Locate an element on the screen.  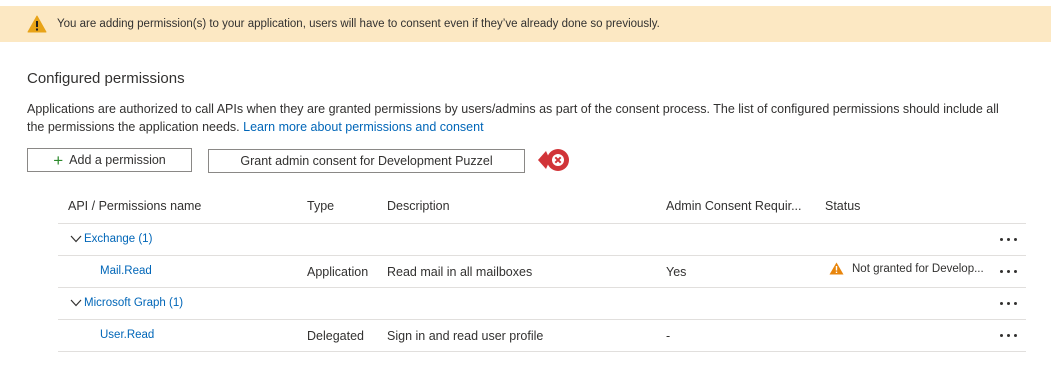
column-header-status: Status is located at coordinates (842, 206).